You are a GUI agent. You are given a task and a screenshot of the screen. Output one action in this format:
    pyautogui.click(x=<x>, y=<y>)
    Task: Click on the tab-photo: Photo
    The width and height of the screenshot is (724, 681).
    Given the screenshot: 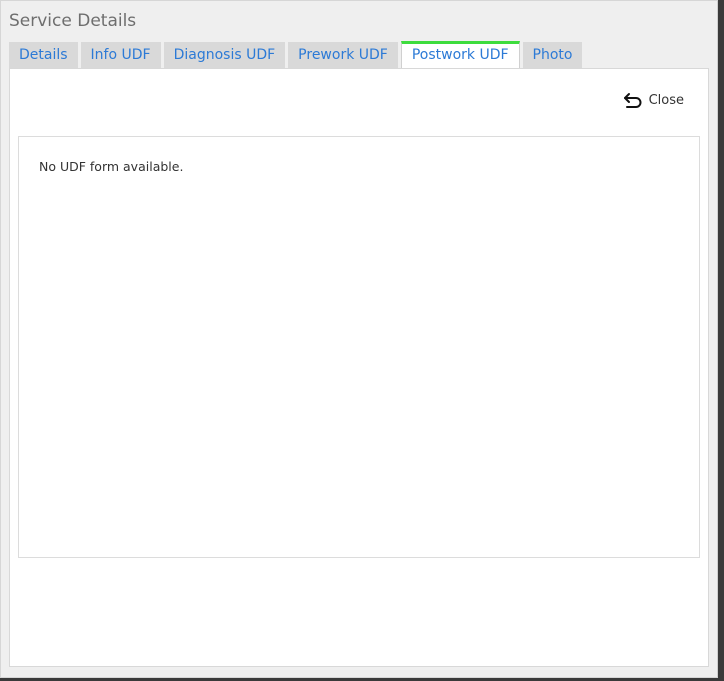 What is the action you would take?
    pyautogui.click(x=552, y=55)
    